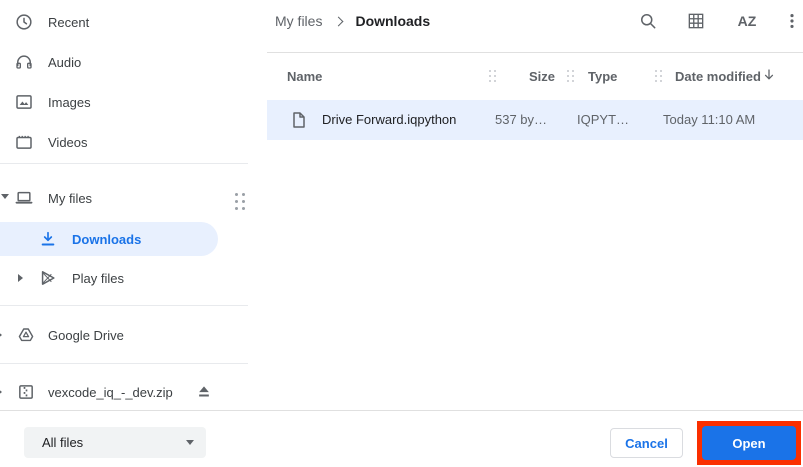  Describe the element at coordinates (24, 22) in the screenshot. I see `clock-icon` at that location.